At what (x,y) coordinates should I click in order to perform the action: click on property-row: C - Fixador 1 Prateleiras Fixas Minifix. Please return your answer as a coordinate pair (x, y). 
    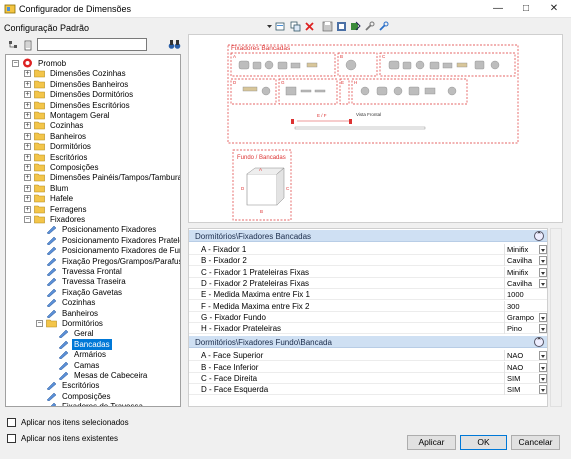
    Looking at the image, I should click on (368, 272).